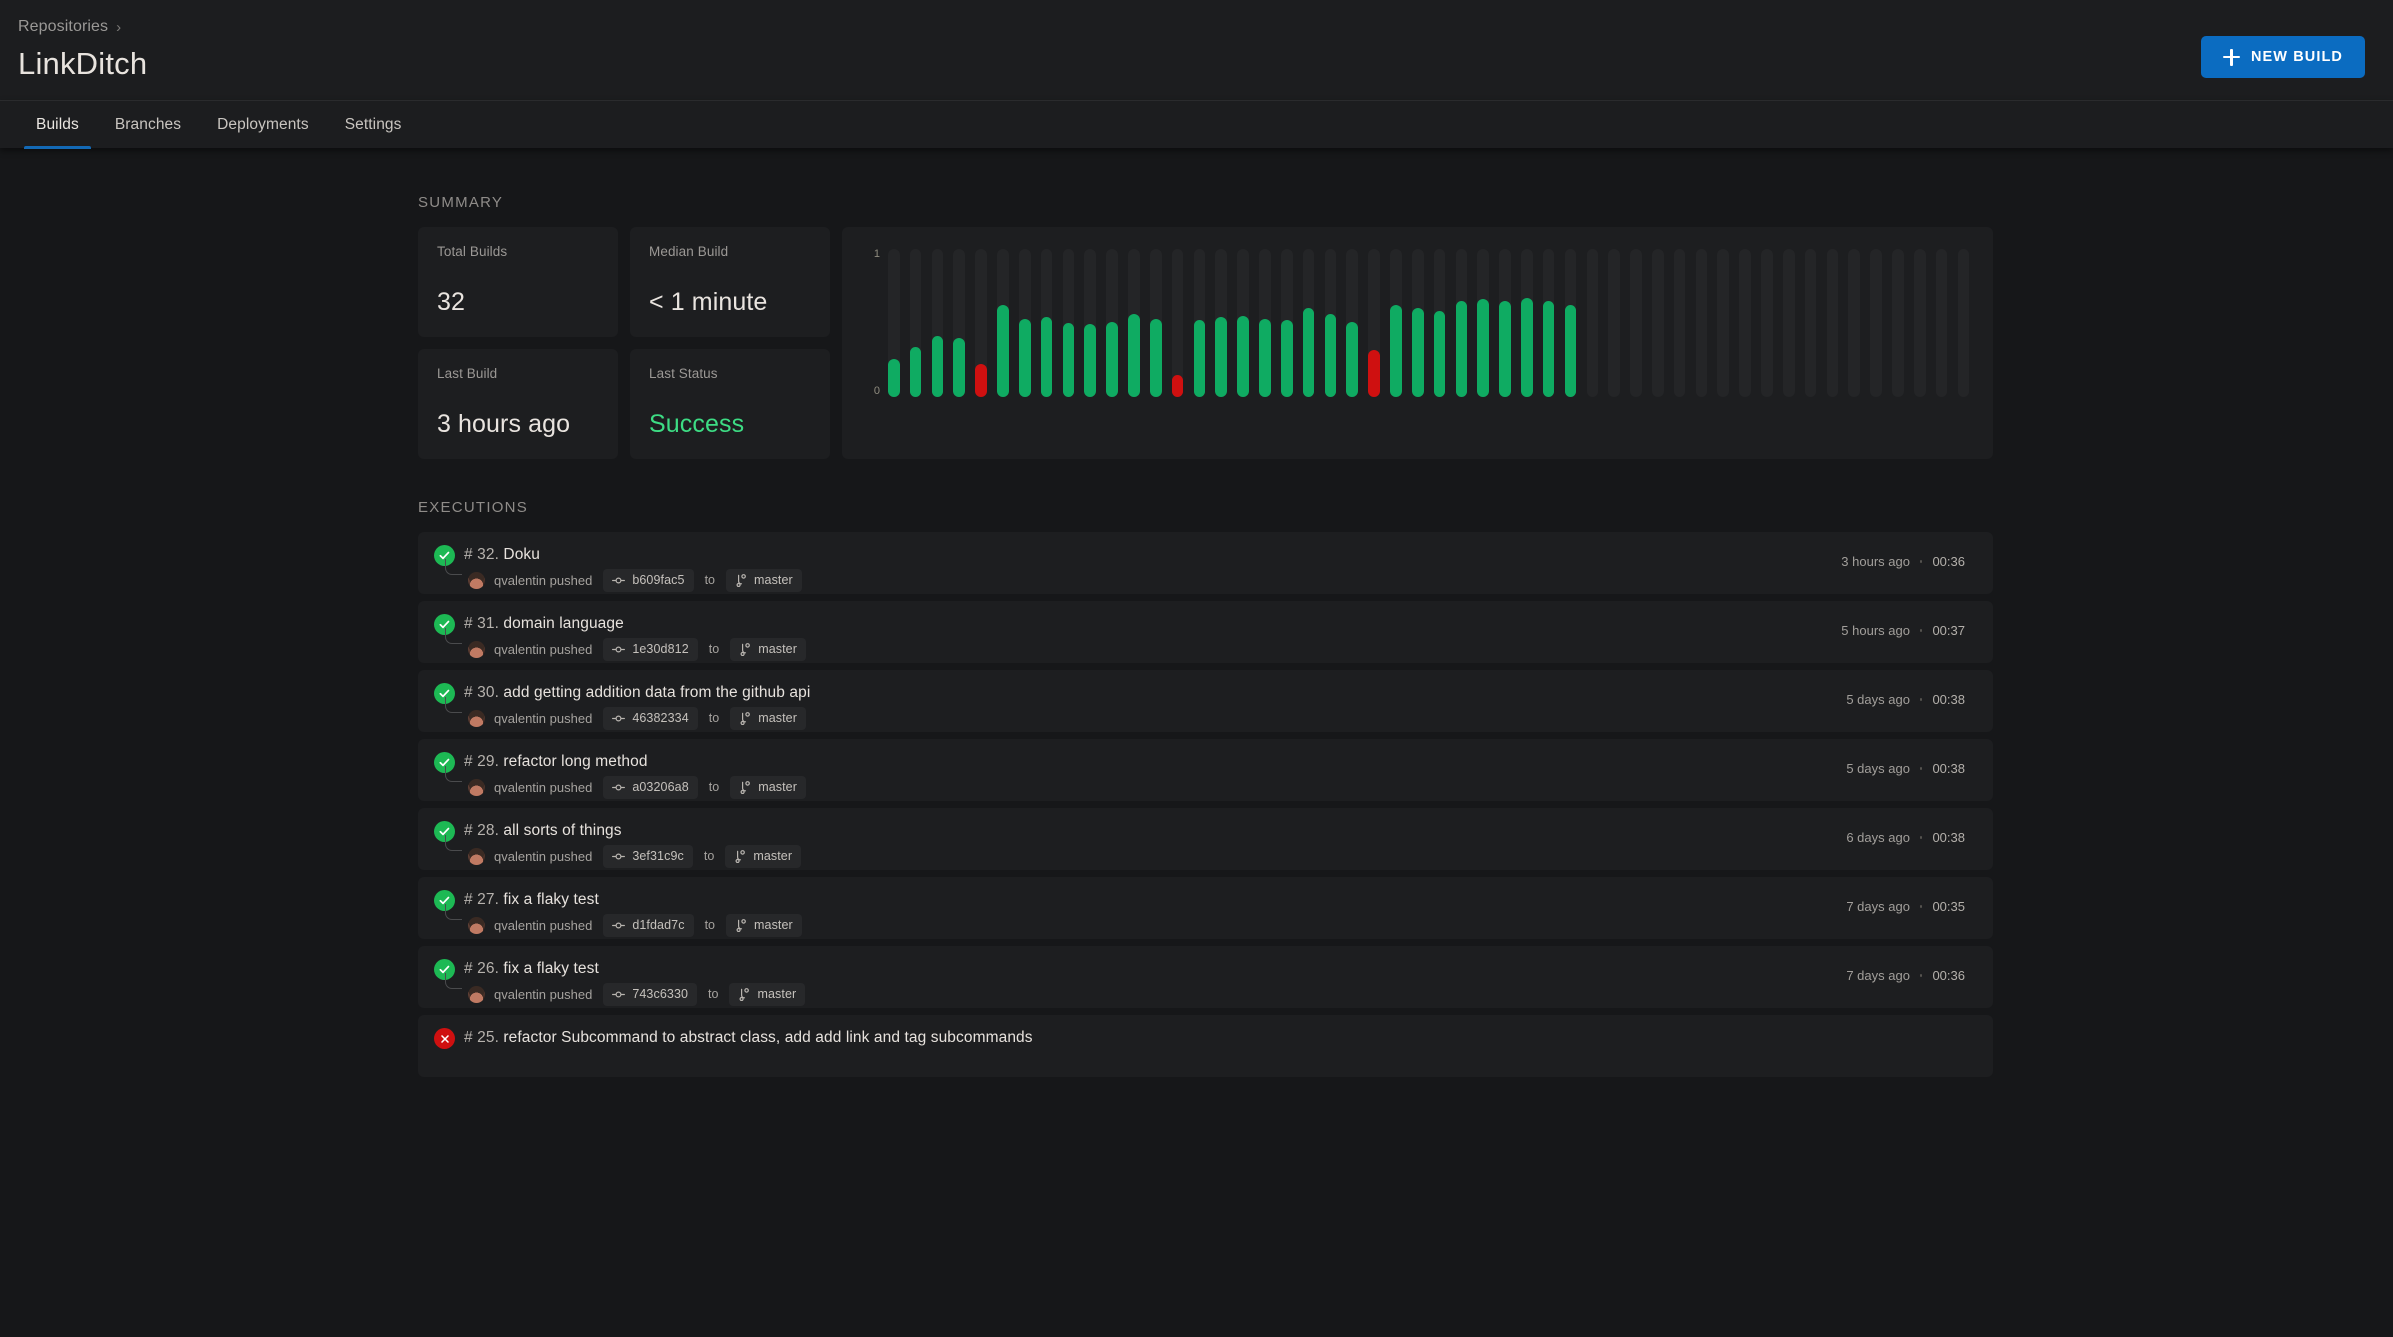  What do you see at coordinates (1948, 906) in the screenshot?
I see `execution-duration: 00:35` at bounding box center [1948, 906].